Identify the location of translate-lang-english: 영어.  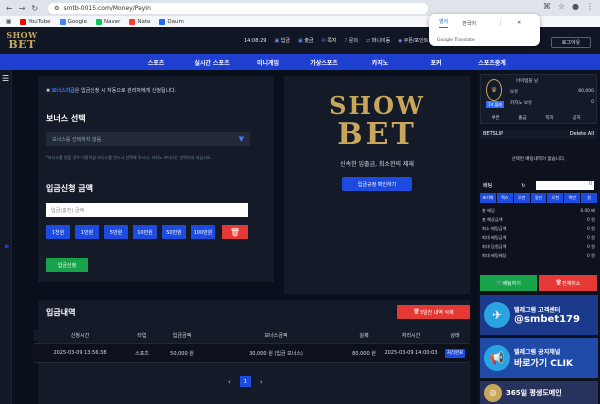
(444, 23).